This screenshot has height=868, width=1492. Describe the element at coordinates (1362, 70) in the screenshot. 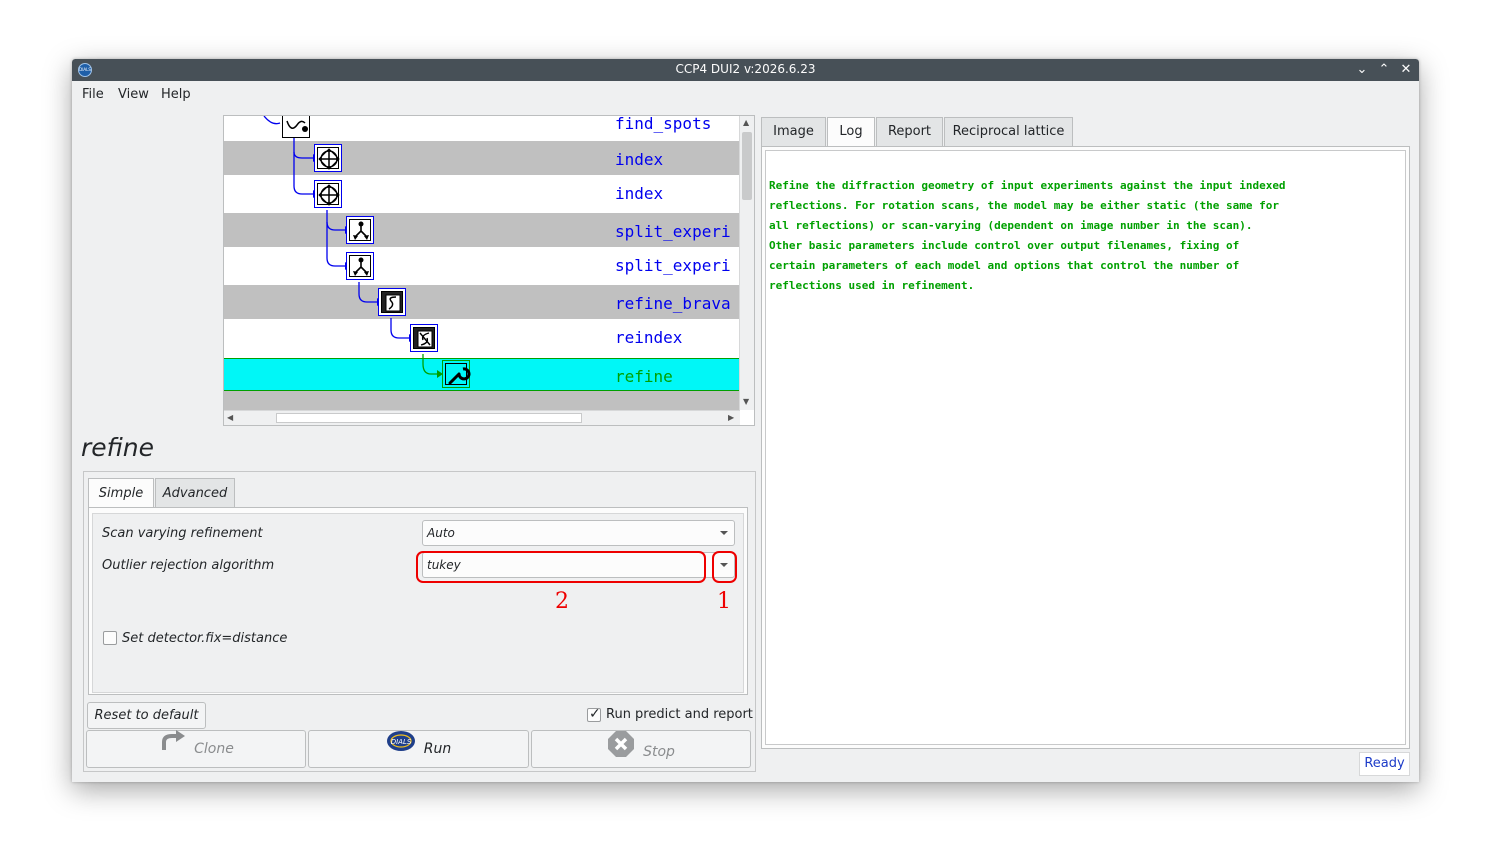

I see `minimize-icon: ⌄` at that location.